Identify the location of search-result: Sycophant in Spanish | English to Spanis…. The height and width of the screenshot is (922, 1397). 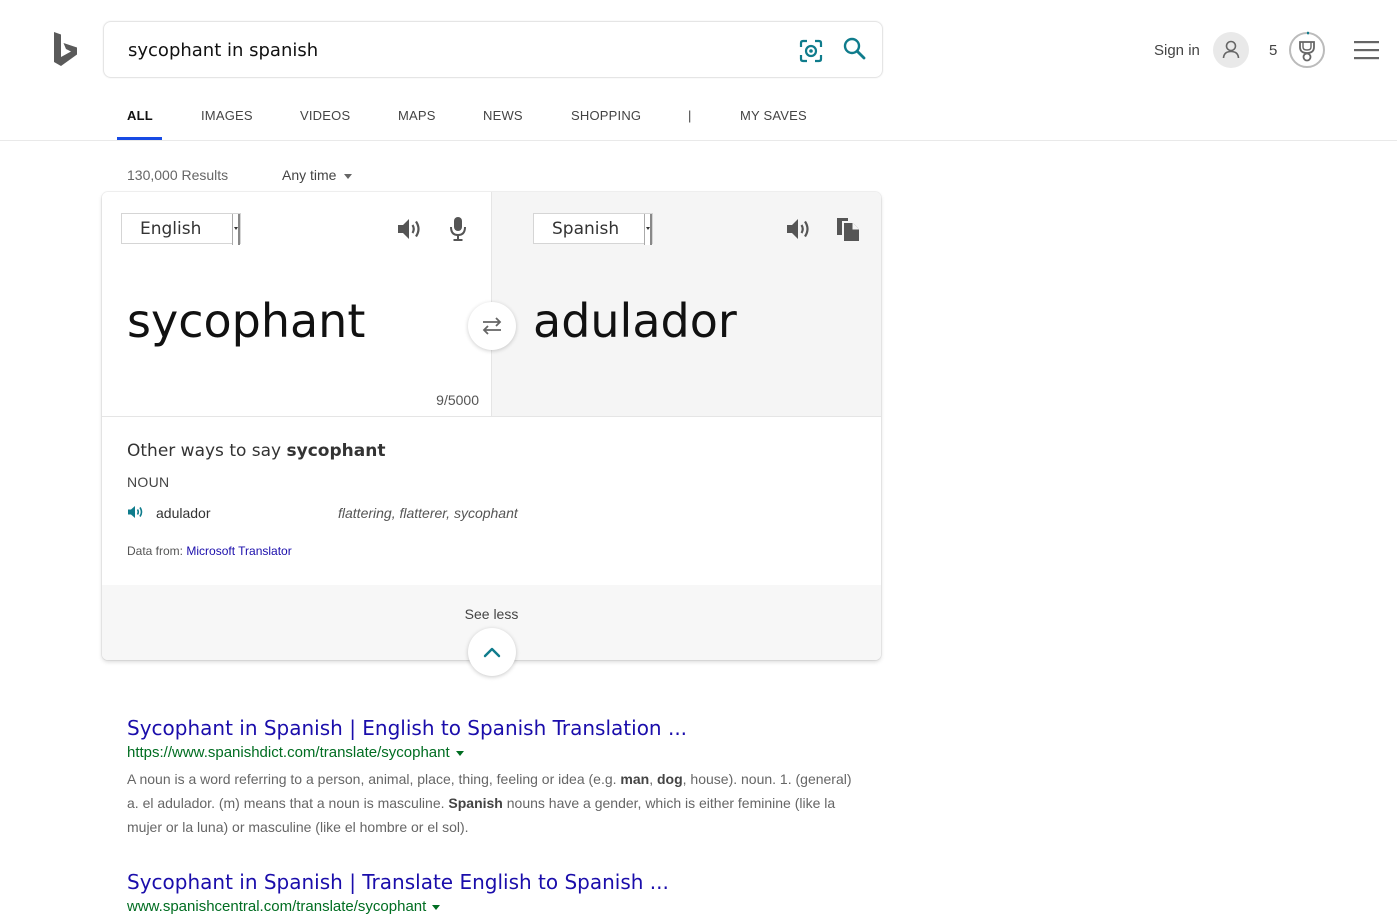
(497, 777).